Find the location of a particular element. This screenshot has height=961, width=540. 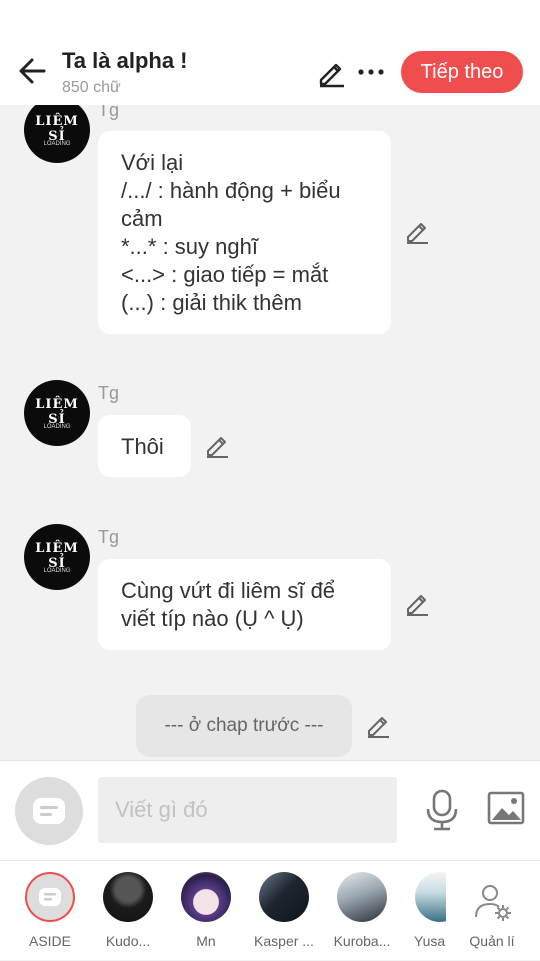

message-input: Viết gì đó is located at coordinates (247, 810).